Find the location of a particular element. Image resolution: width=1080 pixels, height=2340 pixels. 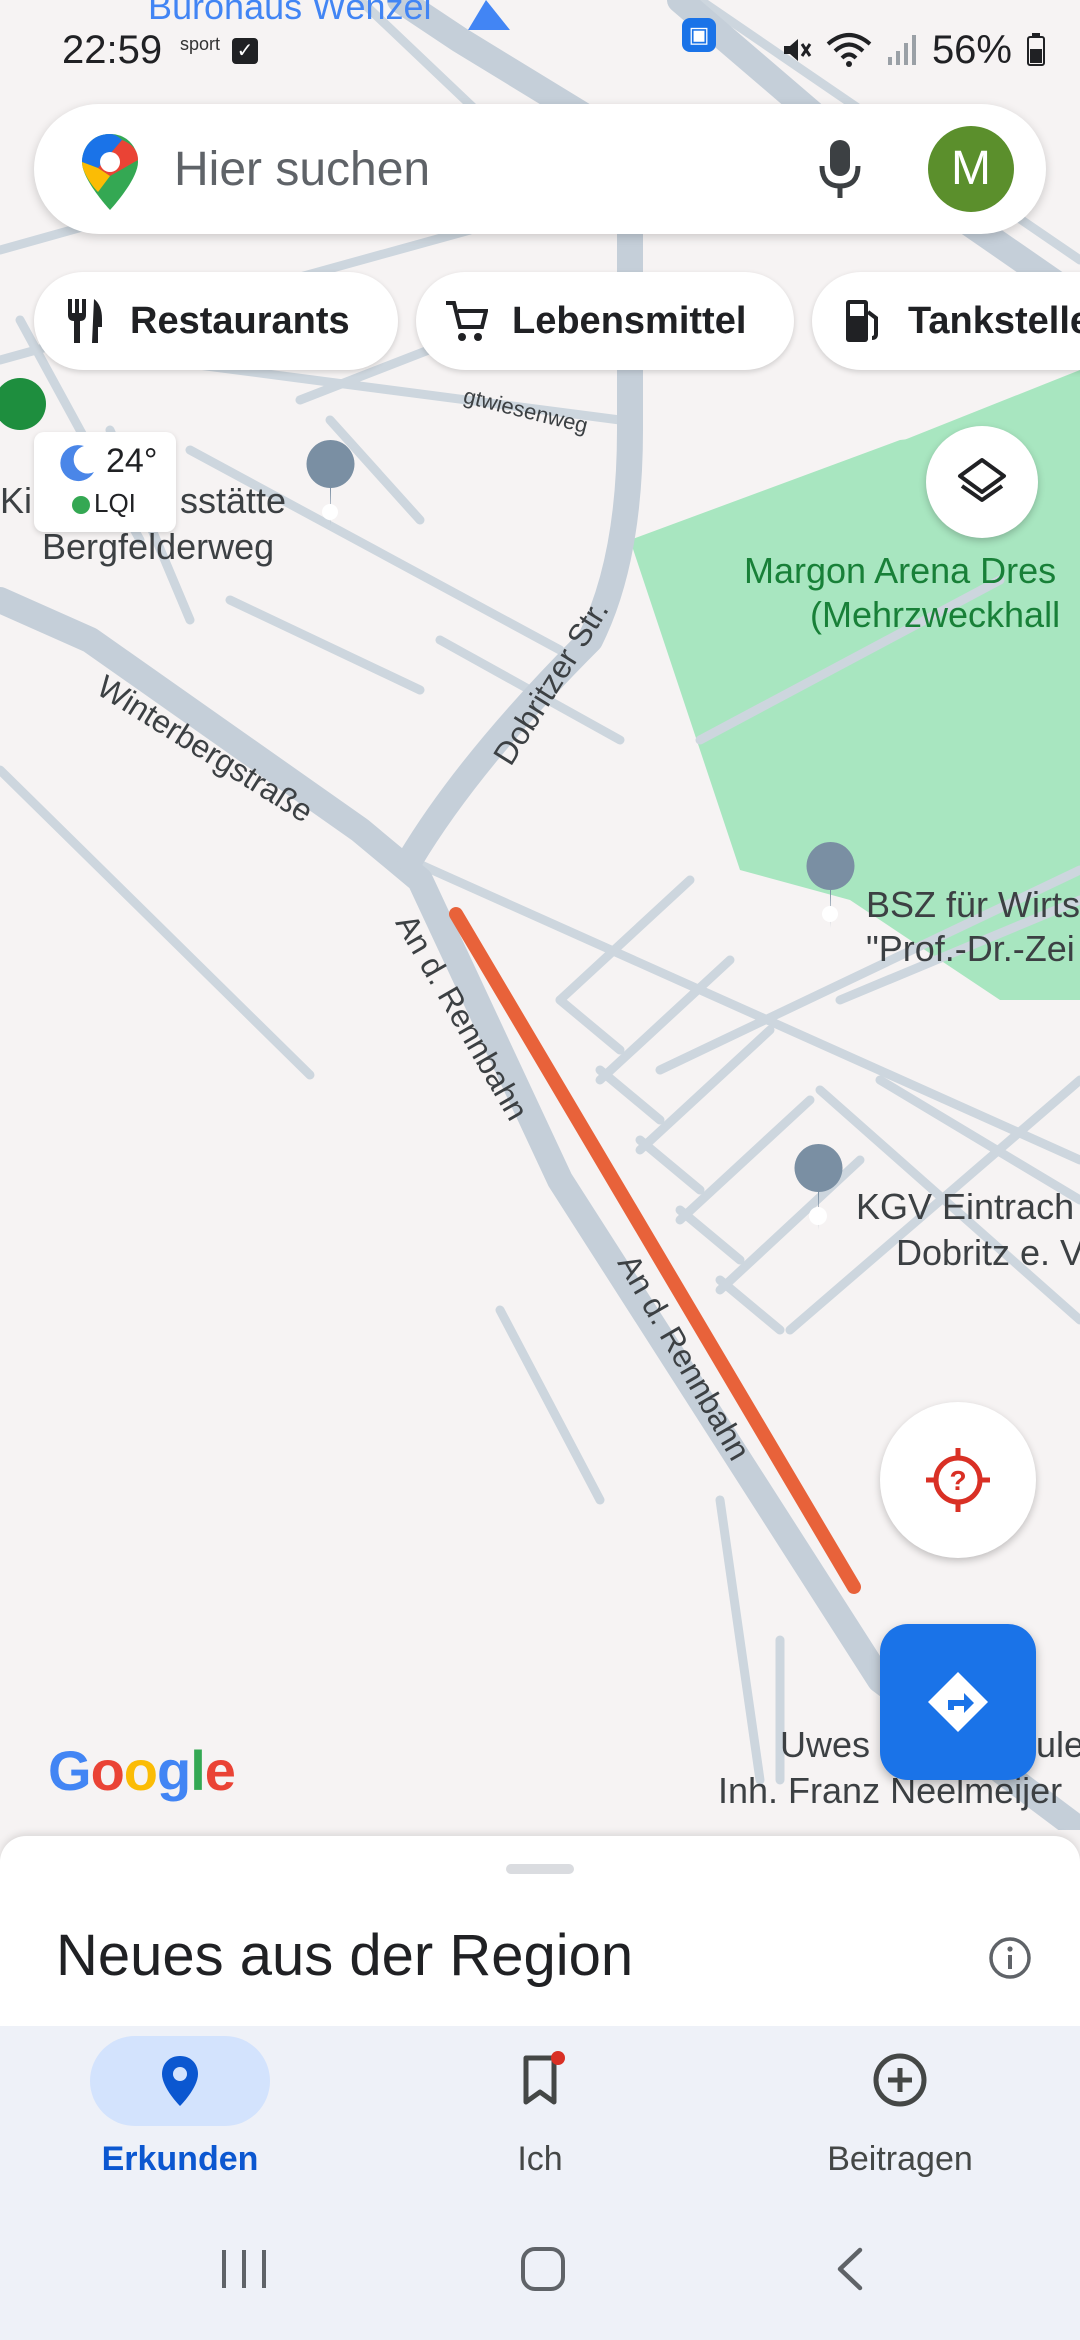

back-icon is located at coordinates (850, 2269).